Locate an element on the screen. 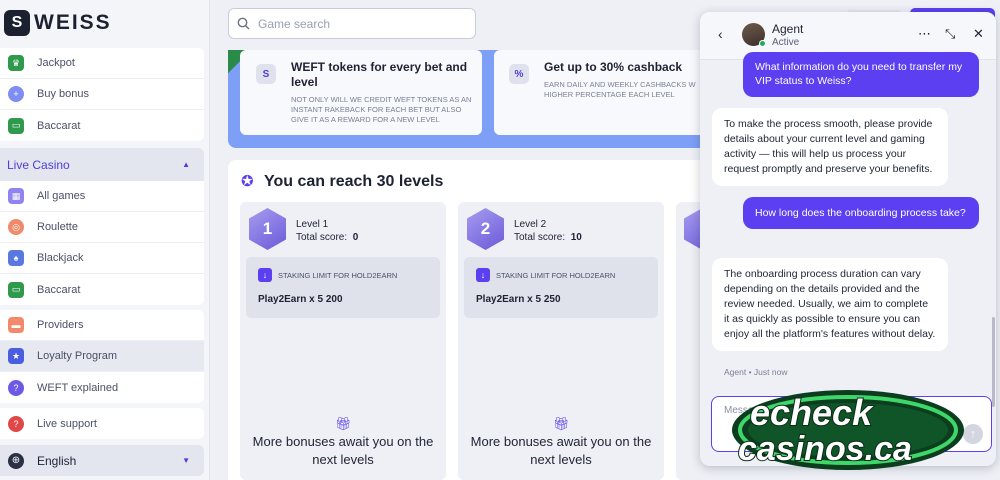 The width and height of the screenshot is (1000, 480). sidebar-item-jackpot: ♛ Jackpot is located at coordinates (102, 63).